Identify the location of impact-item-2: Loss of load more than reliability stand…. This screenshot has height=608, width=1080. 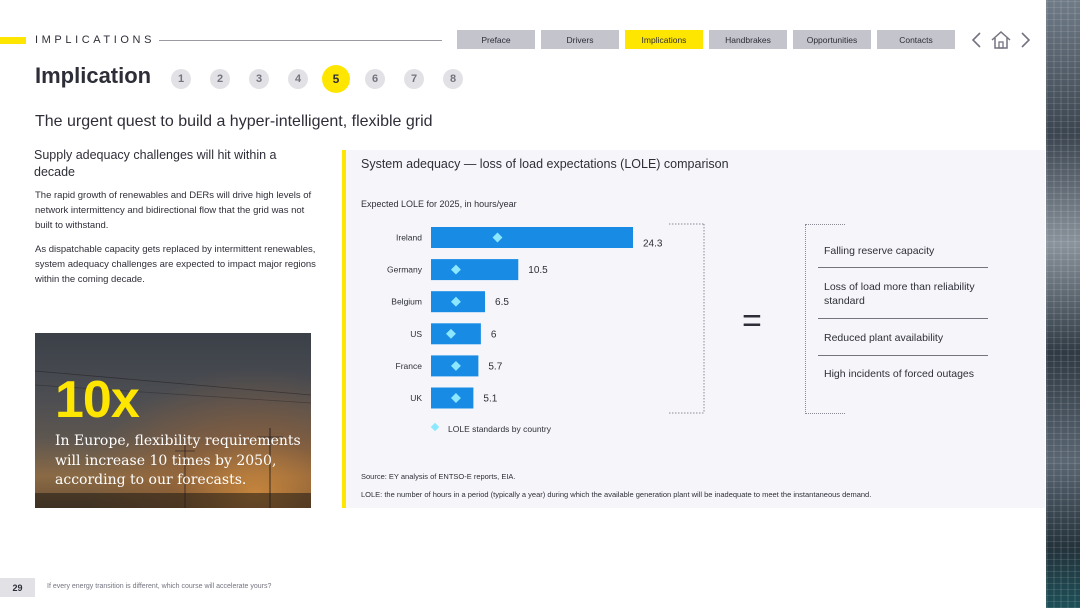
(899, 294).